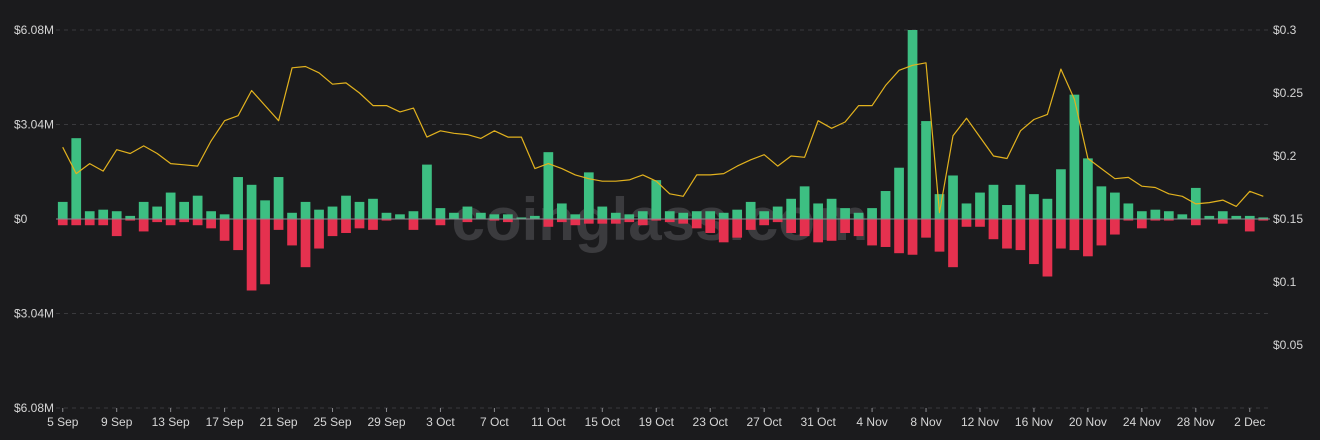 Image resolution: width=1320 pixels, height=440 pixels. I want to click on x-tick-label: 2 Dec, so click(1249, 422).